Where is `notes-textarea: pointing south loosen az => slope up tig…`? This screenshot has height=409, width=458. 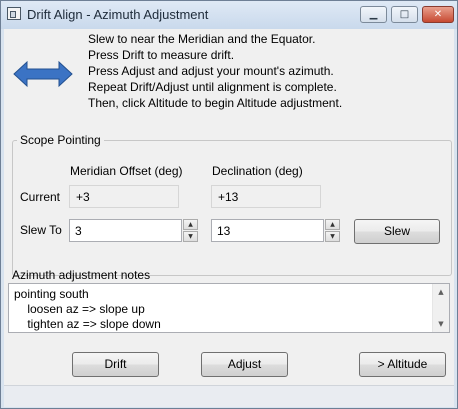
notes-textarea: pointing south loosen az => slope up tig… is located at coordinates (229, 308).